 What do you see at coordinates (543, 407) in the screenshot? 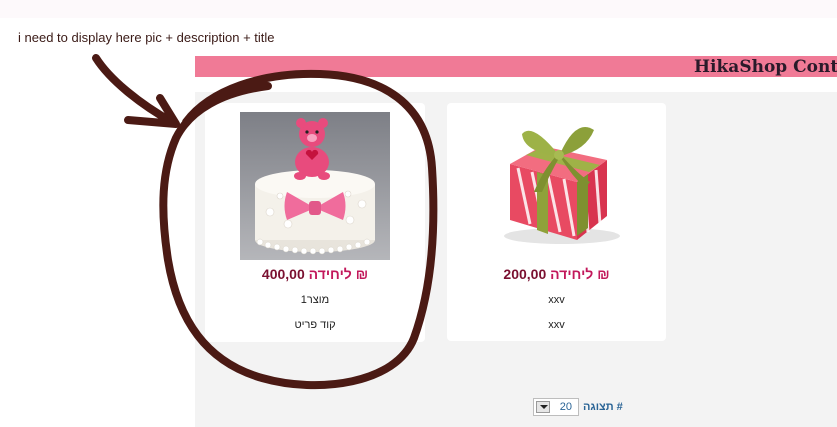
I see `chevron-down-icon` at bounding box center [543, 407].